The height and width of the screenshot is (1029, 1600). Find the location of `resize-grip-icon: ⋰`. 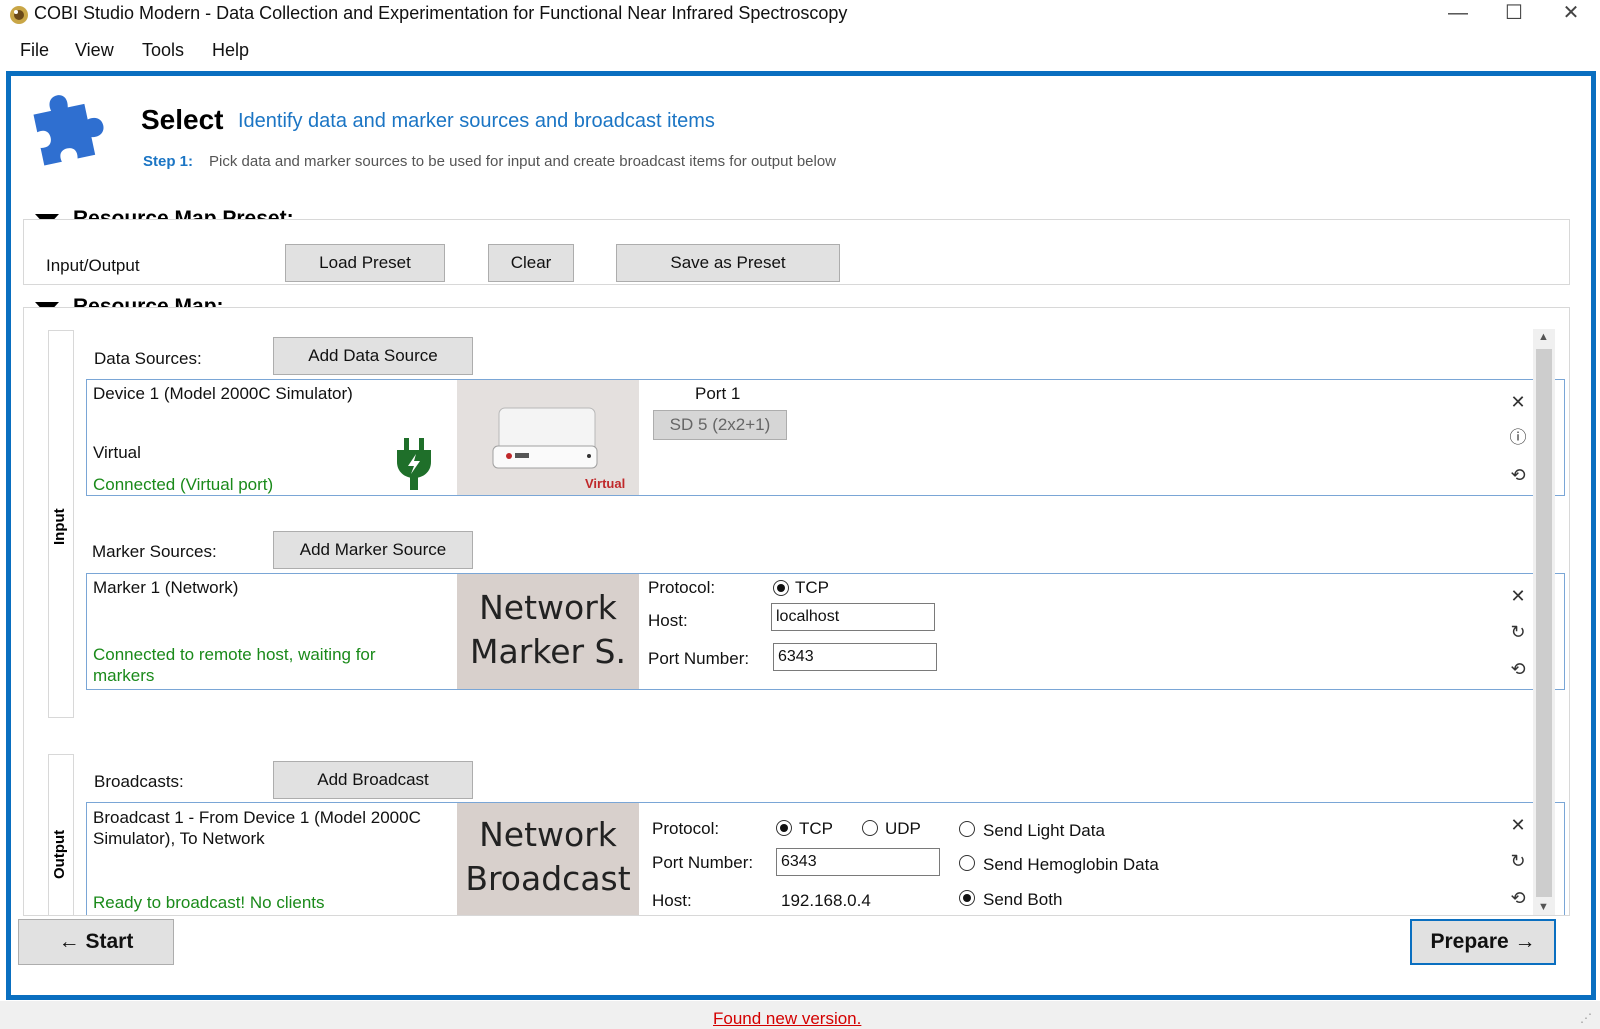

resize-grip-icon: ⋰ is located at coordinates (1586, 1018).